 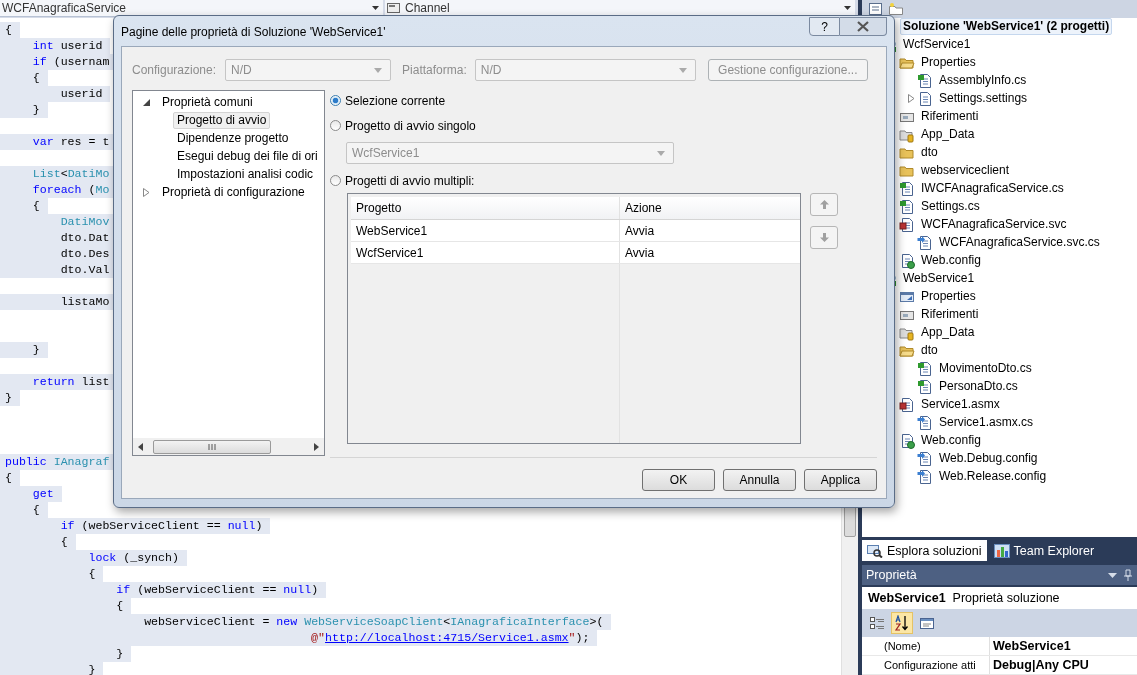 What do you see at coordinates (1039, 665) in the screenshot?
I see `property-value: Debug|Any CPU` at bounding box center [1039, 665].